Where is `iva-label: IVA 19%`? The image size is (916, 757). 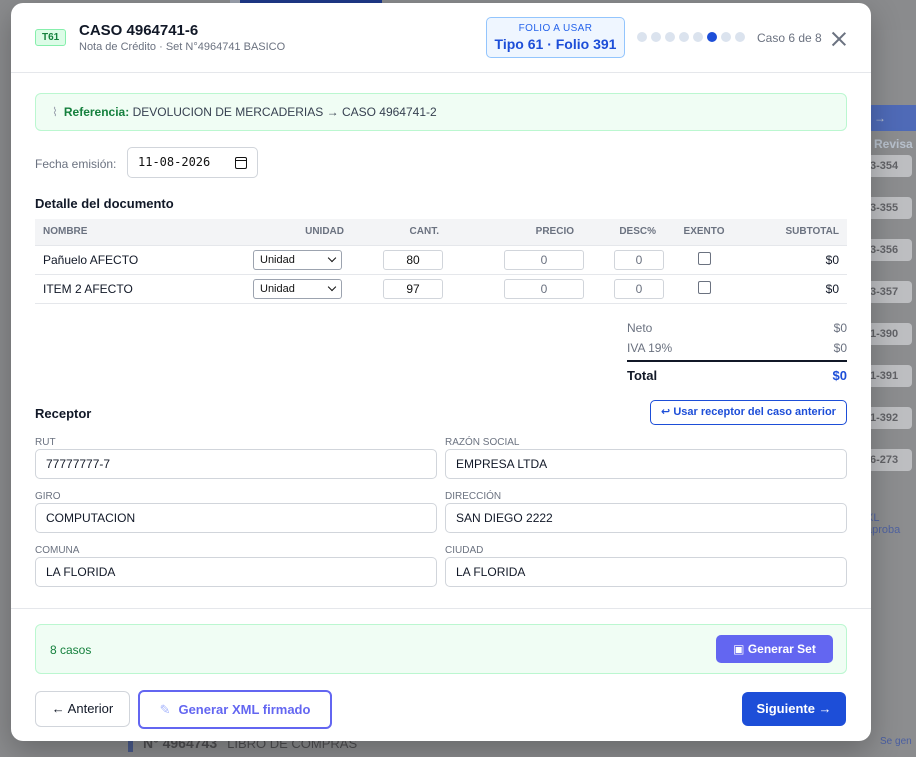 iva-label: IVA 19% is located at coordinates (650, 348).